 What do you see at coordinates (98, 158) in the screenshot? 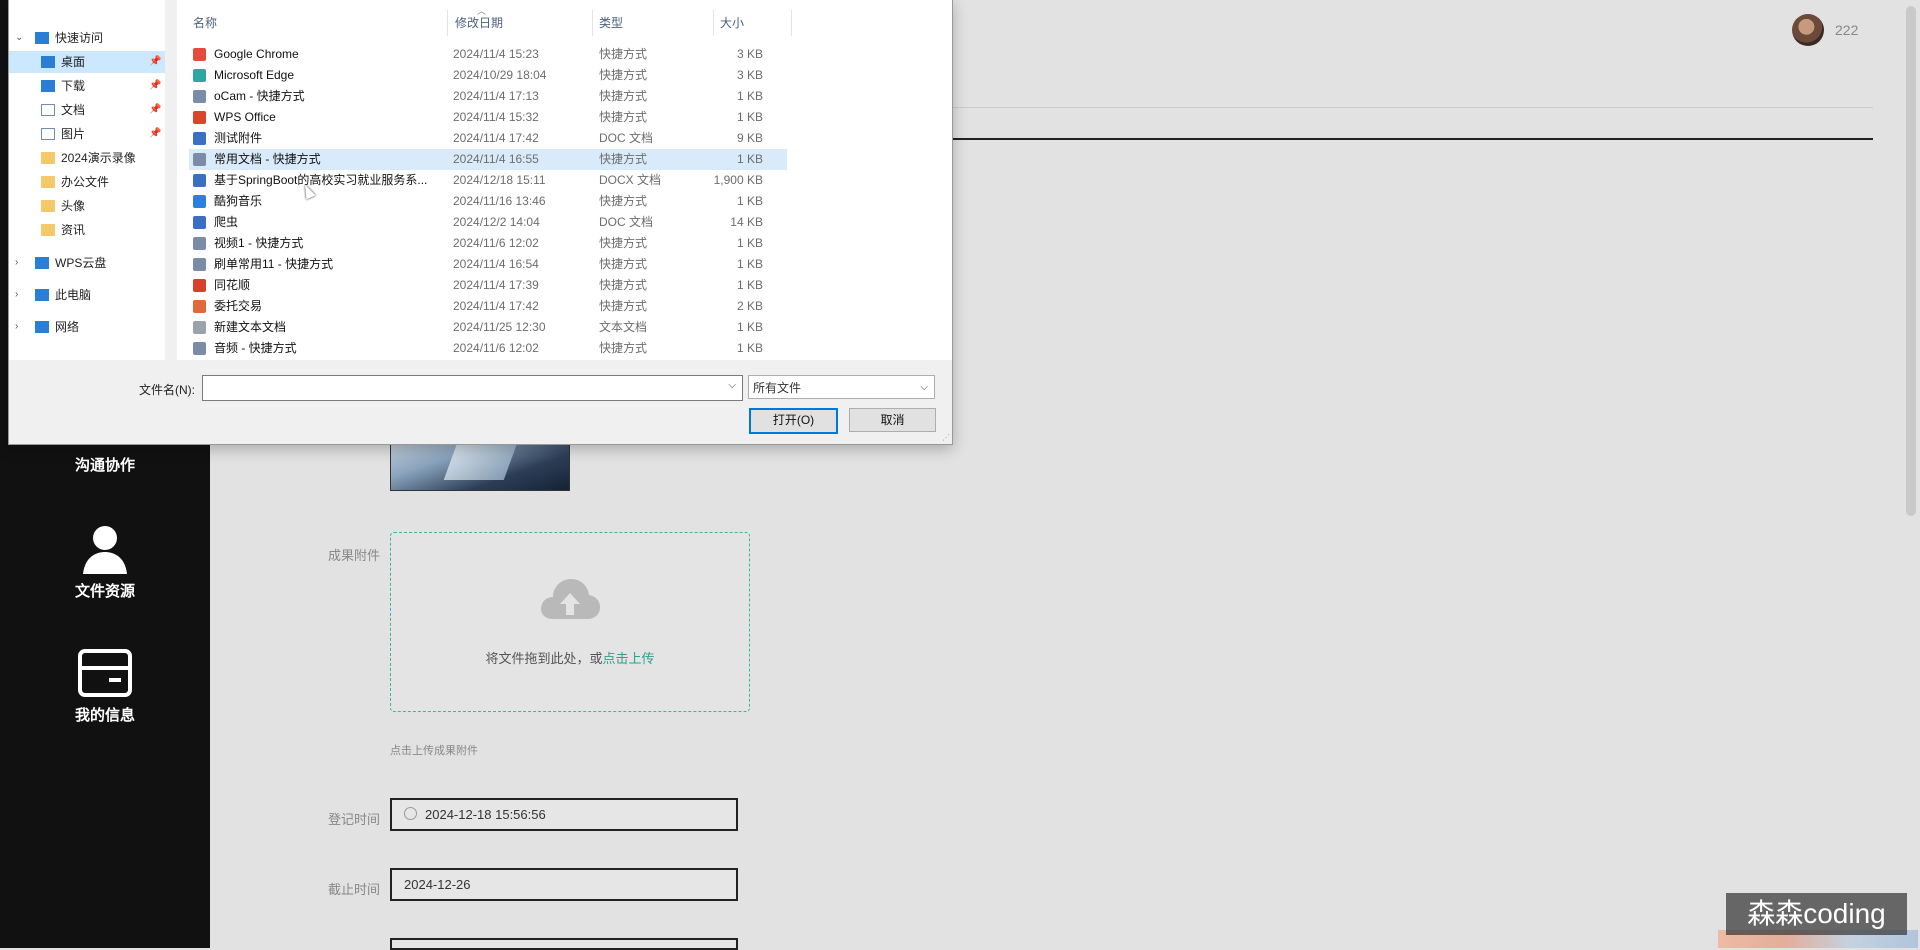
I see `nav-item-label: 2024演示录像` at bounding box center [98, 158].